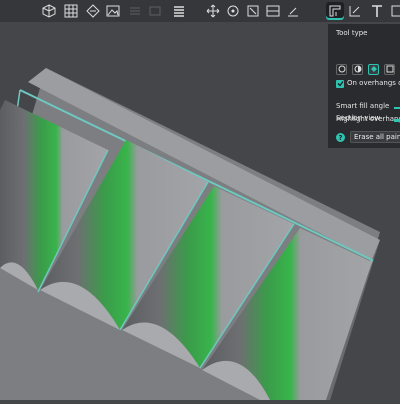 Image resolution: width=400 pixels, height=404 pixels. I want to click on on-overhangs-only-checkbox, so click(340, 84).